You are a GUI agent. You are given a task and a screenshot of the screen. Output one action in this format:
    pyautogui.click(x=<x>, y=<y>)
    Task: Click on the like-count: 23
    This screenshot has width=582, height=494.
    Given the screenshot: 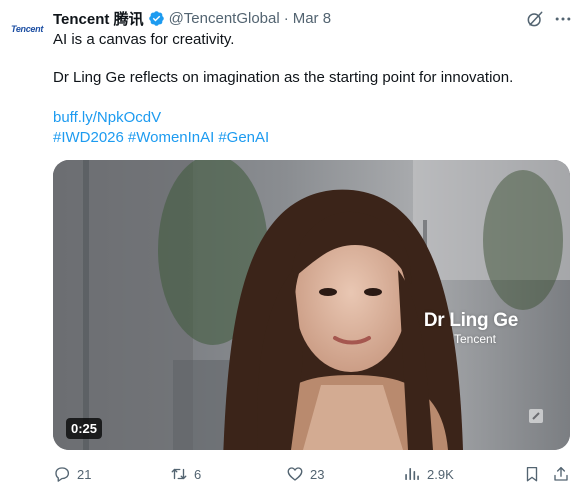 What is the action you would take?
    pyautogui.click(x=317, y=474)
    